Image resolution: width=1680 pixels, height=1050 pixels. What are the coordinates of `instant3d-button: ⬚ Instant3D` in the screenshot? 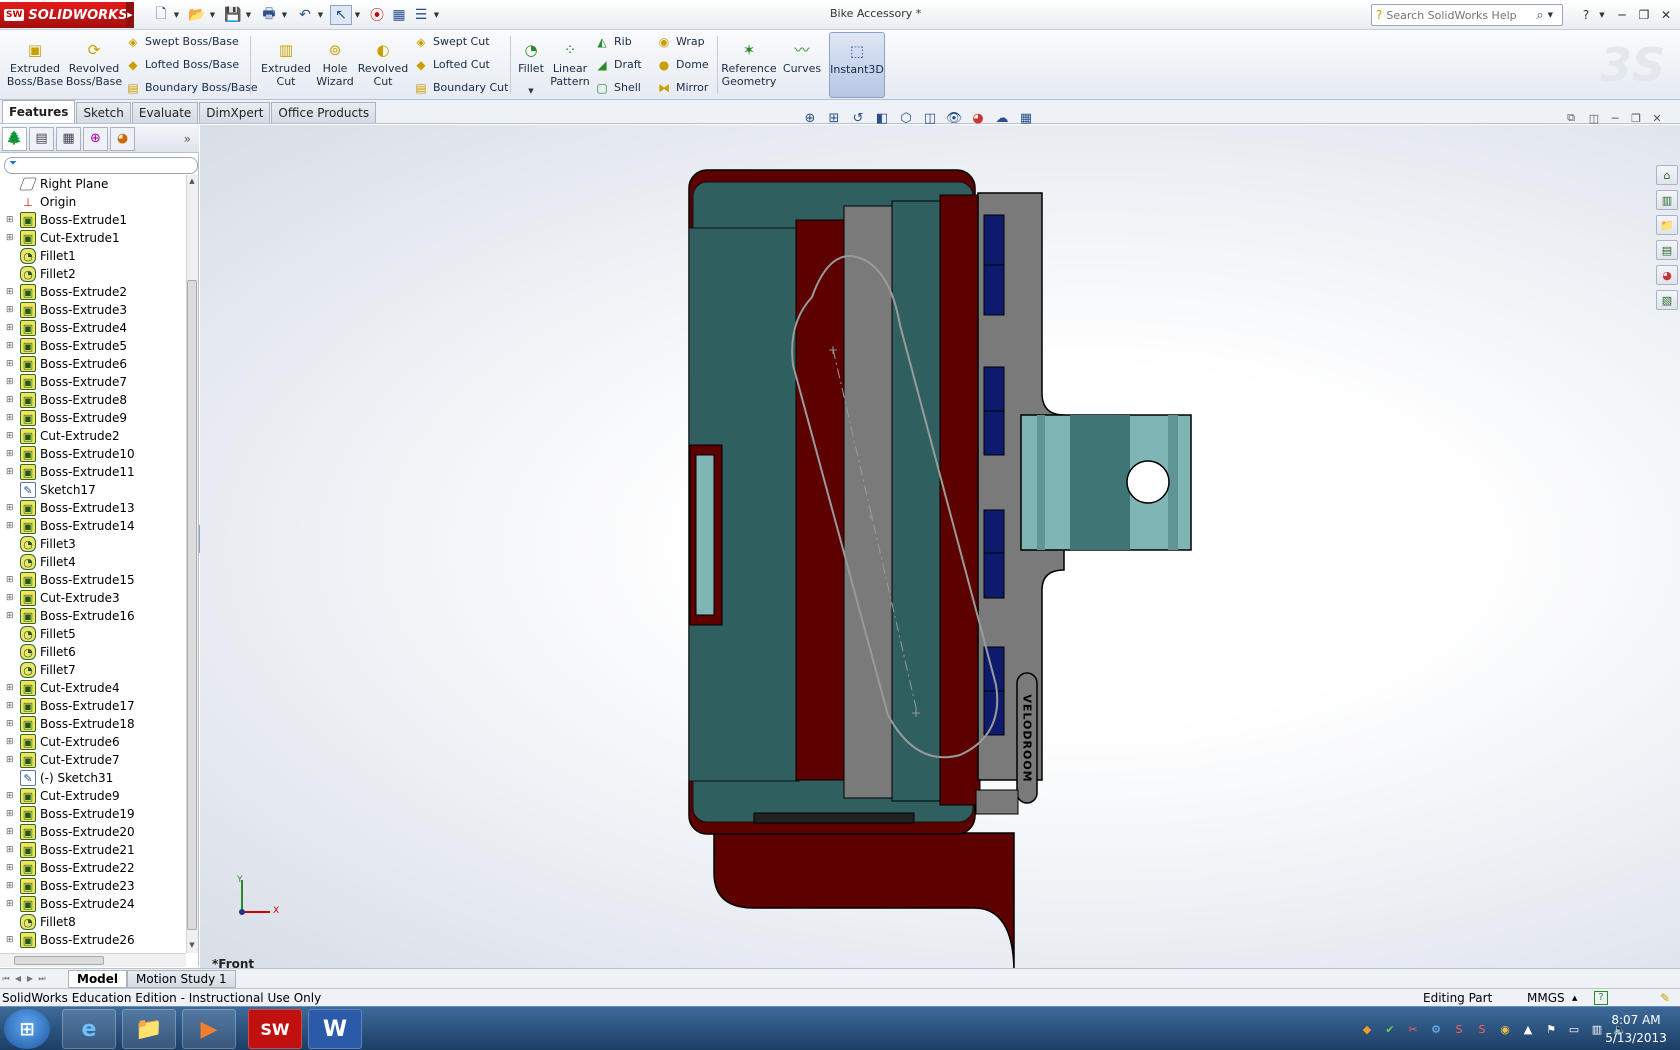 It's located at (857, 65).